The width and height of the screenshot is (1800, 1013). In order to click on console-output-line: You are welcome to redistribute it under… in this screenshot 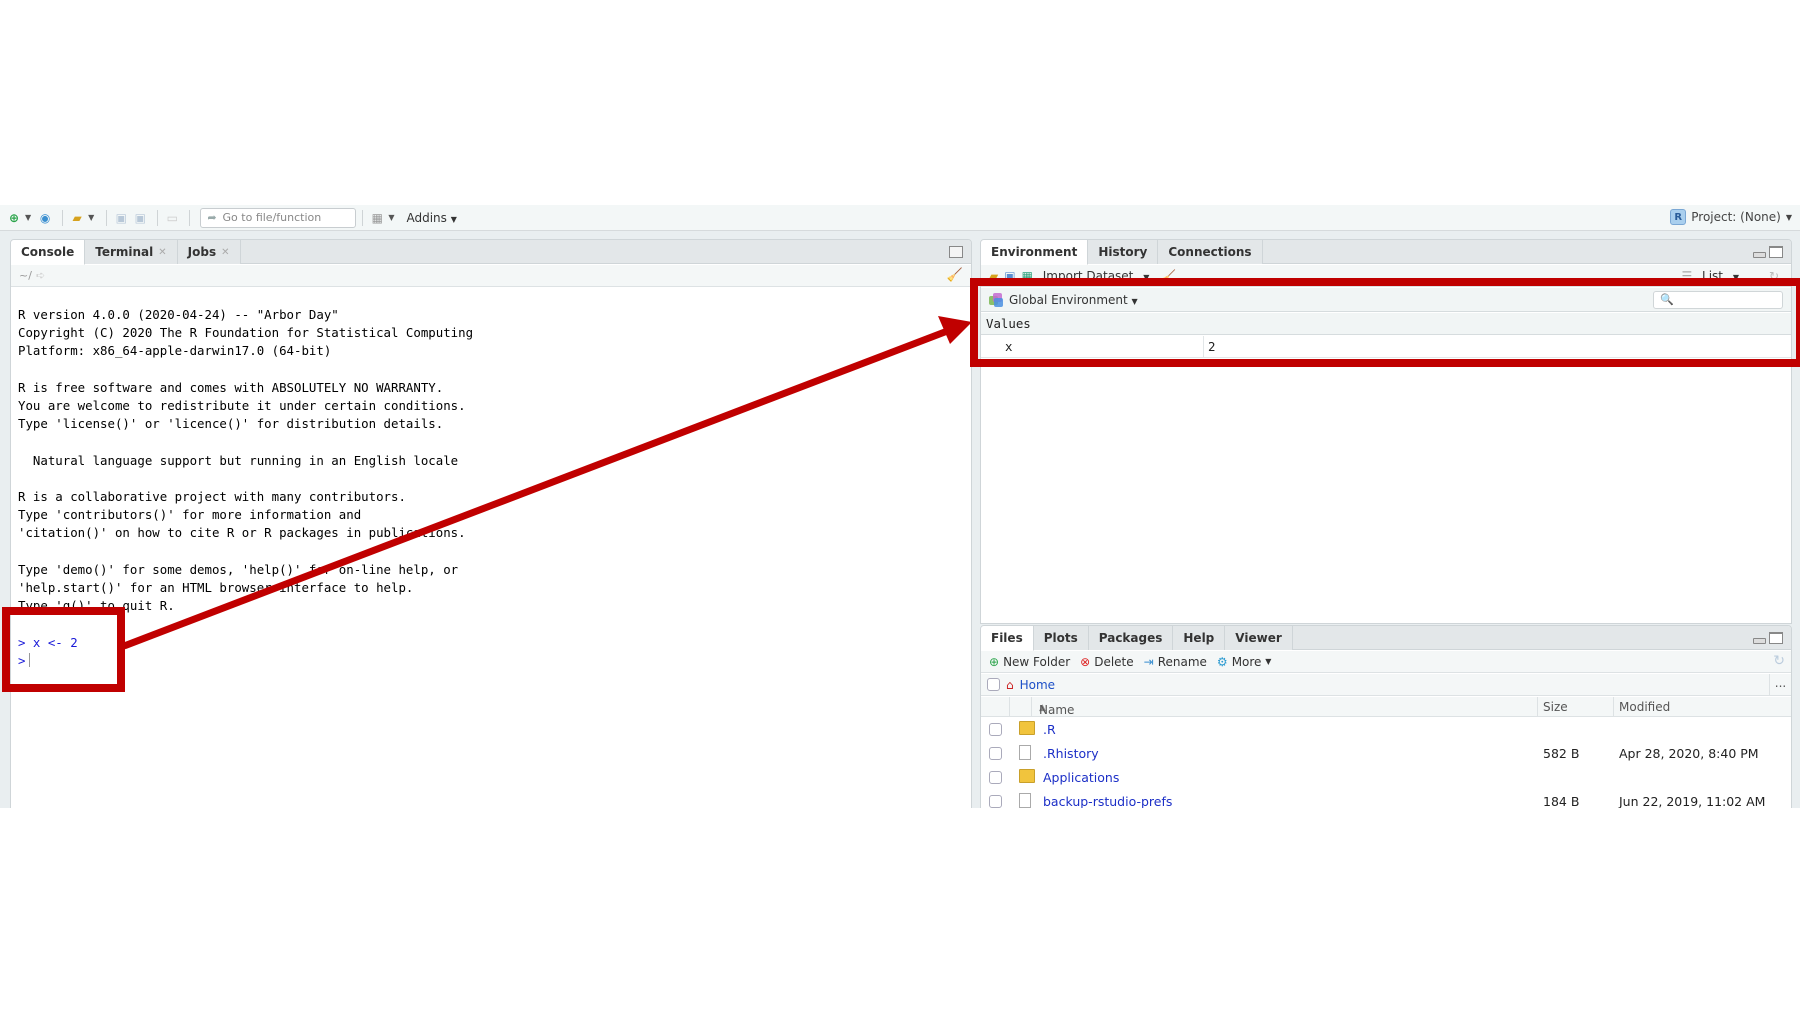, I will do `click(242, 406)`.